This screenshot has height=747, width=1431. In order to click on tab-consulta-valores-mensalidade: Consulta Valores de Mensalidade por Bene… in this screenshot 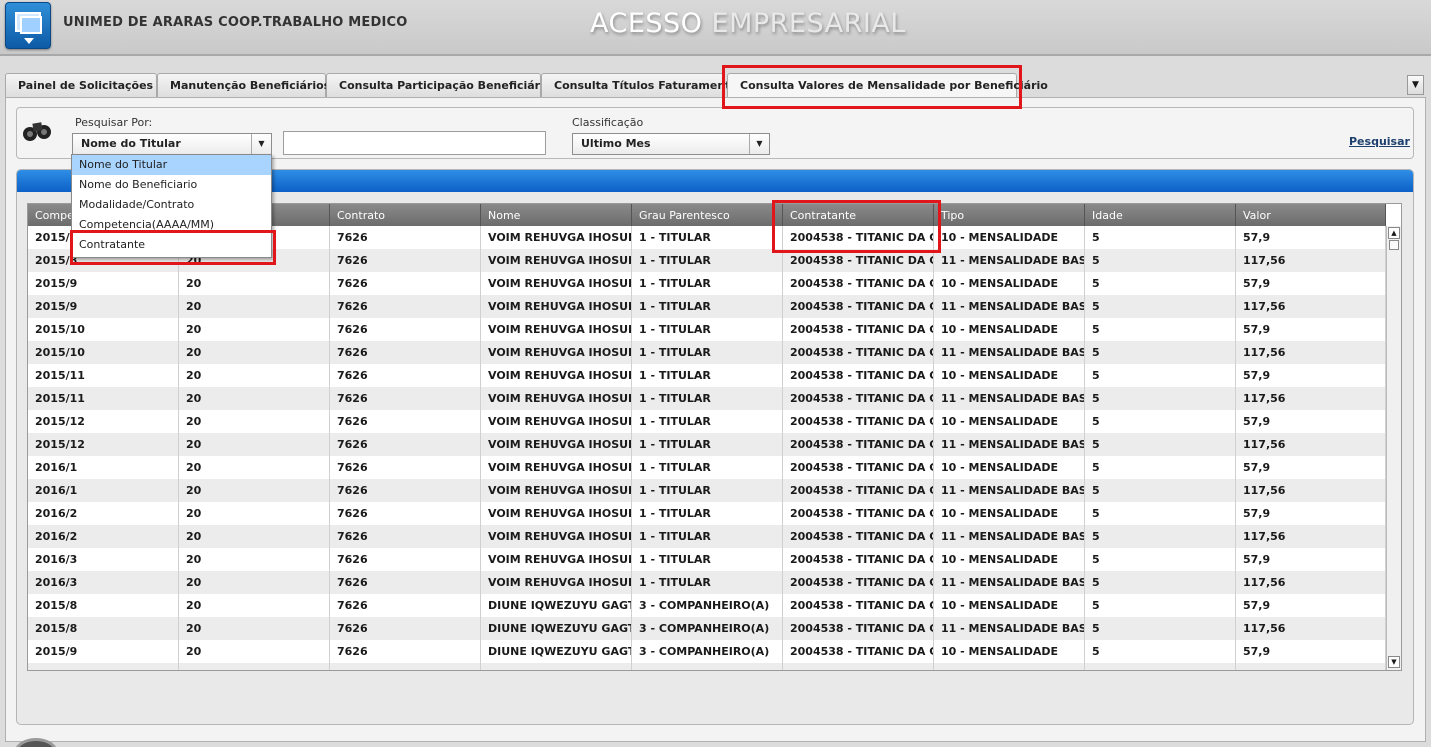, I will do `click(887, 86)`.